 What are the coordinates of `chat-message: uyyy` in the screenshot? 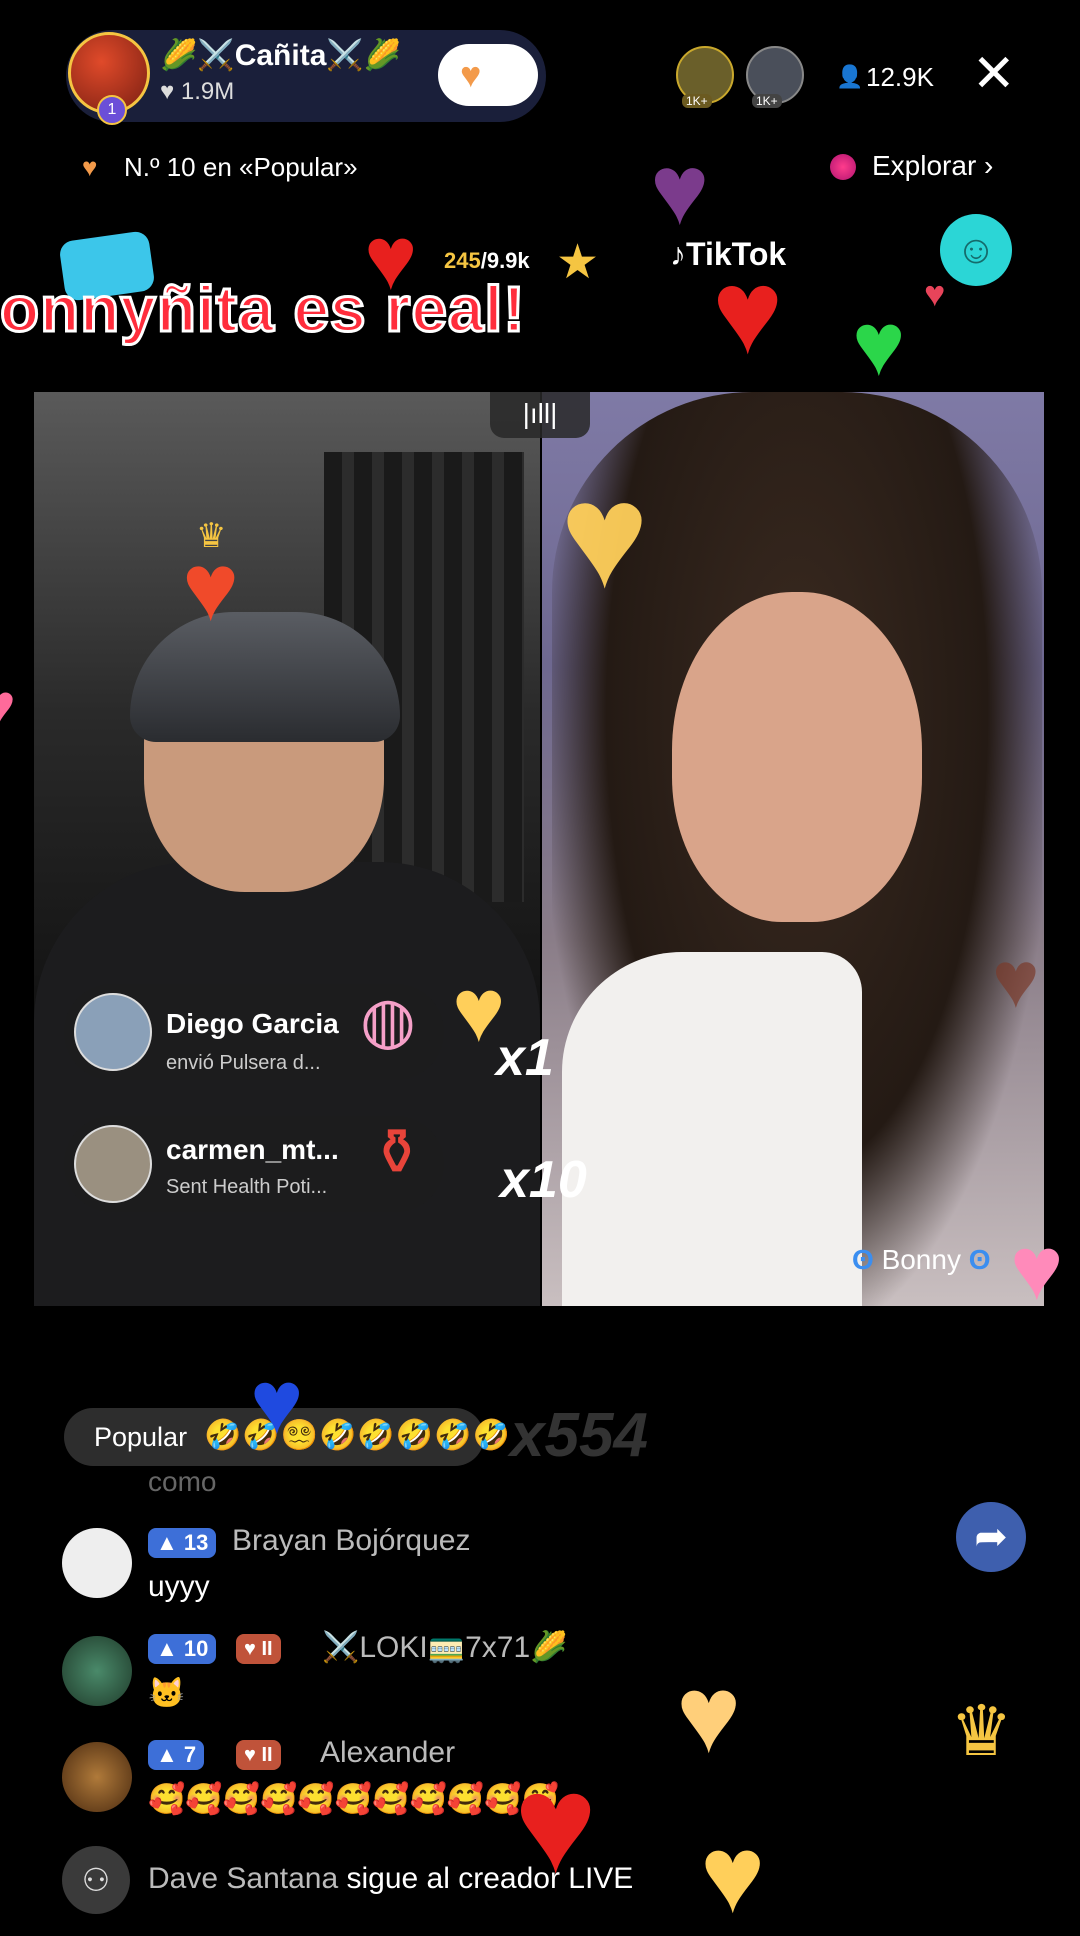 It's located at (179, 1586).